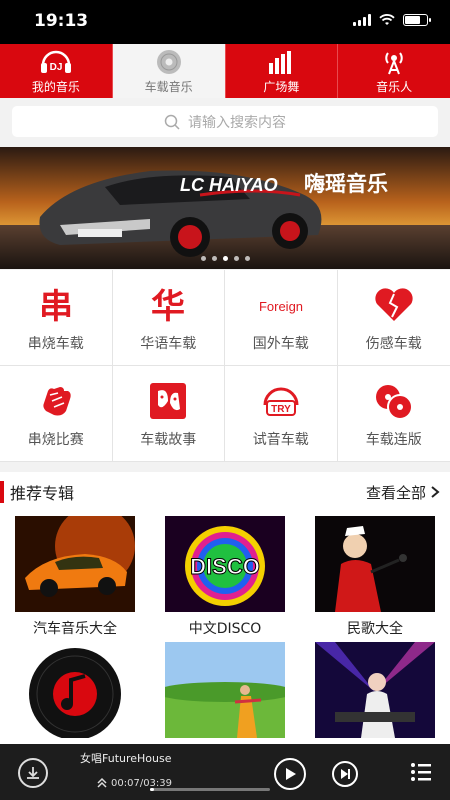  What do you see at coordinates (102, 783) in the screenshot?
I see `expand-up-icon` at bounding box center [102, 783].